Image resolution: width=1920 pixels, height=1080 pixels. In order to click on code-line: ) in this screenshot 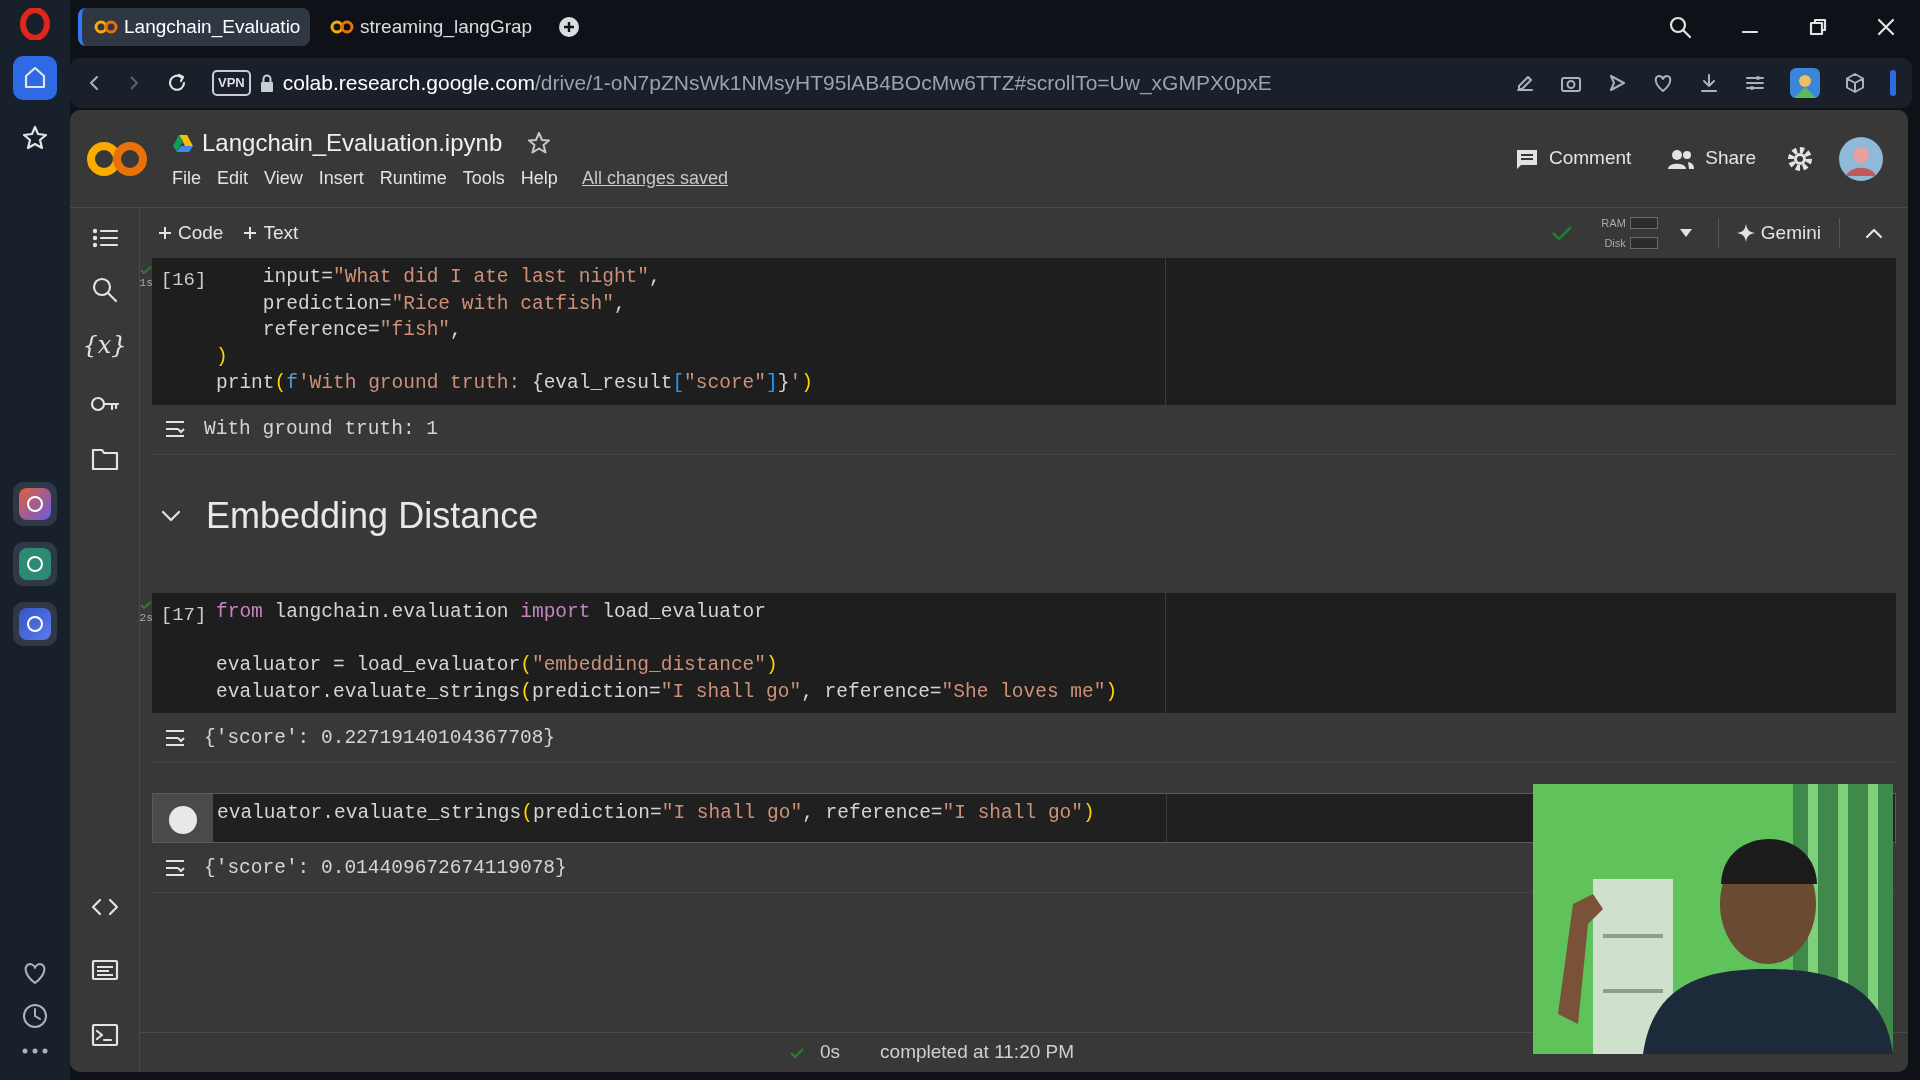, I will do `click(222, 357)`.